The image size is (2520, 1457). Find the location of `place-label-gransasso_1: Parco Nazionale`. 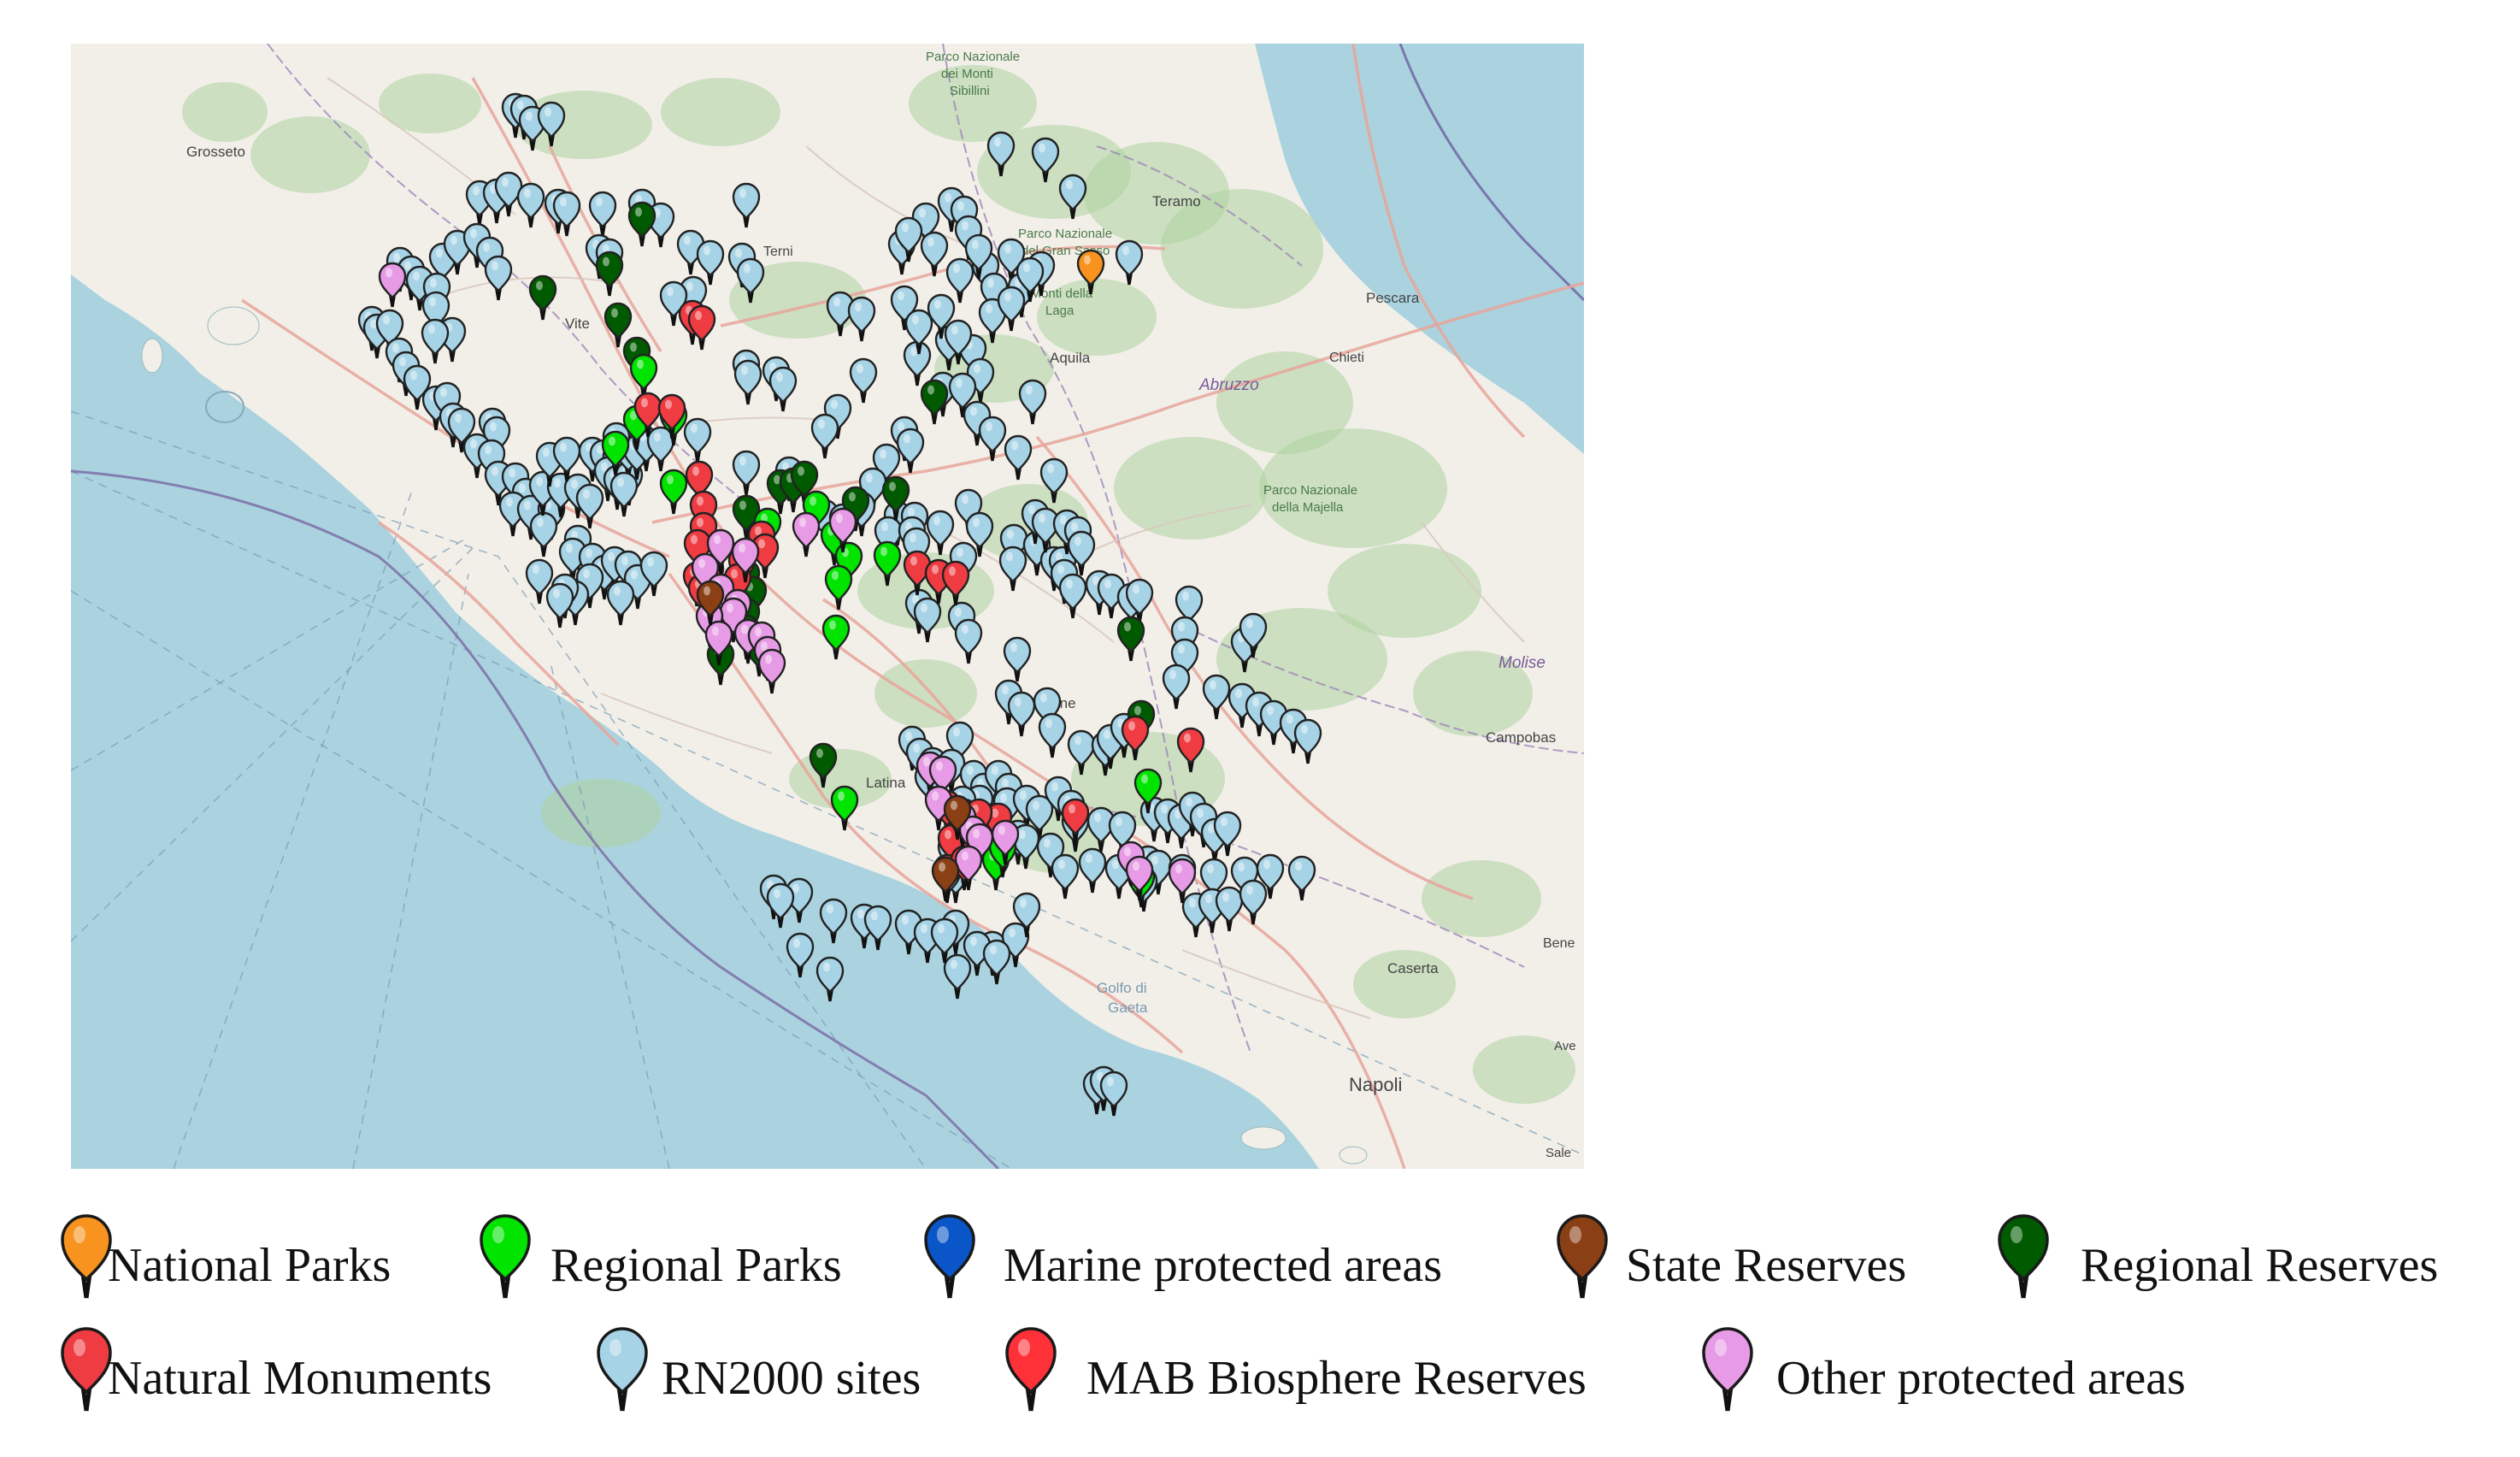

place-label-gransasso_1: Parco Nazionale is located at coordinates (1065, 234).